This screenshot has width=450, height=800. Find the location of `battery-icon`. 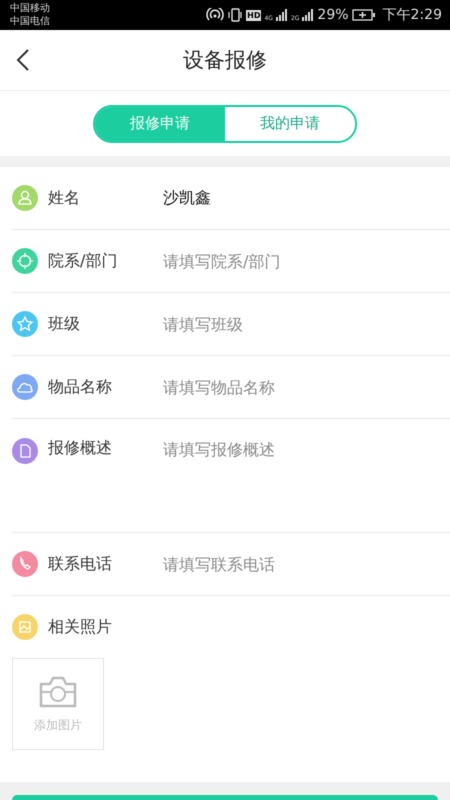

battery-icon is located at coordinates (364, 15).